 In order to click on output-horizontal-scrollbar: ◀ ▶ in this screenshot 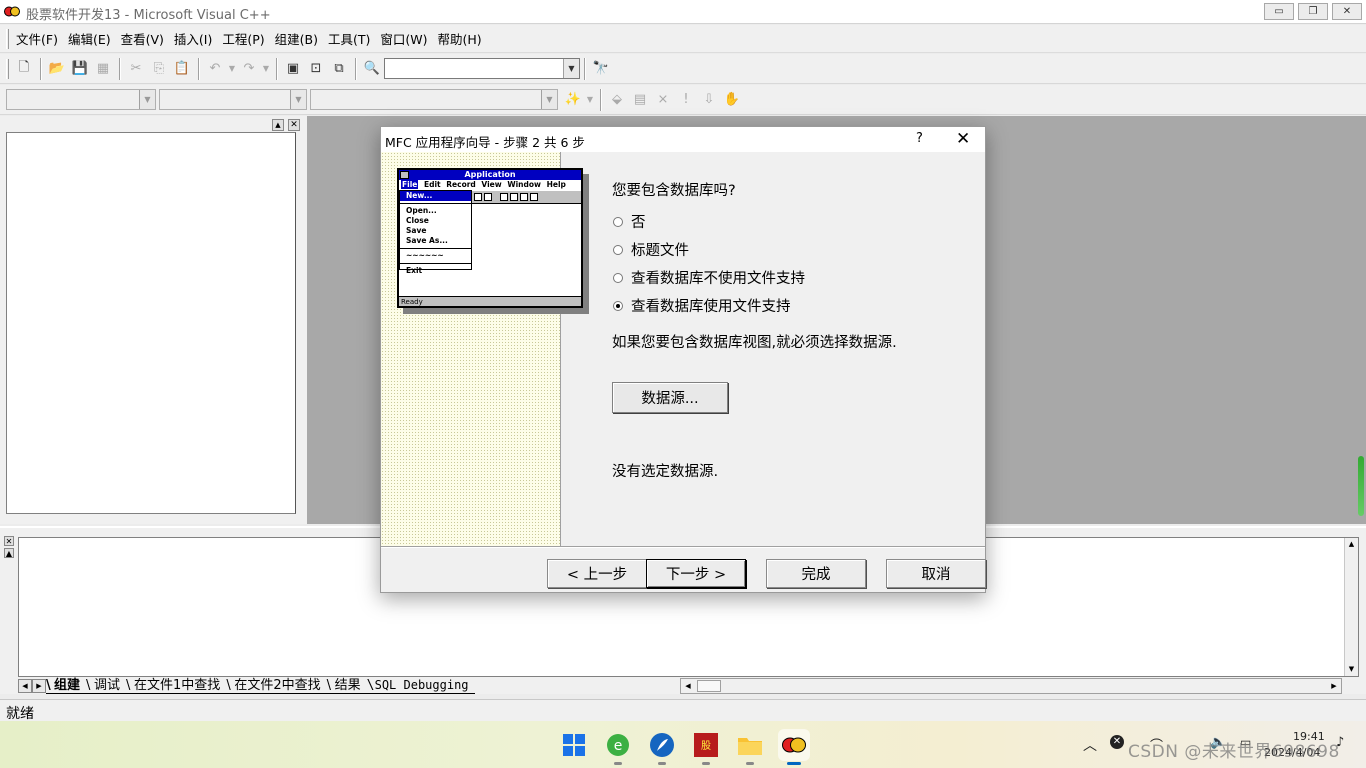, I will do `click(1011, 686)`.